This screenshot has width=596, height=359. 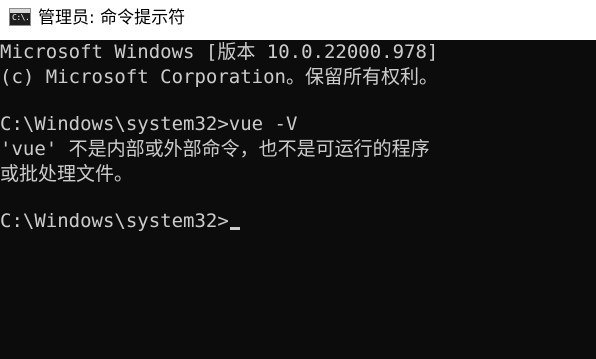 I want to click on console-prompt-line: C:\Windows\system32>, so click(x=120, y=221).